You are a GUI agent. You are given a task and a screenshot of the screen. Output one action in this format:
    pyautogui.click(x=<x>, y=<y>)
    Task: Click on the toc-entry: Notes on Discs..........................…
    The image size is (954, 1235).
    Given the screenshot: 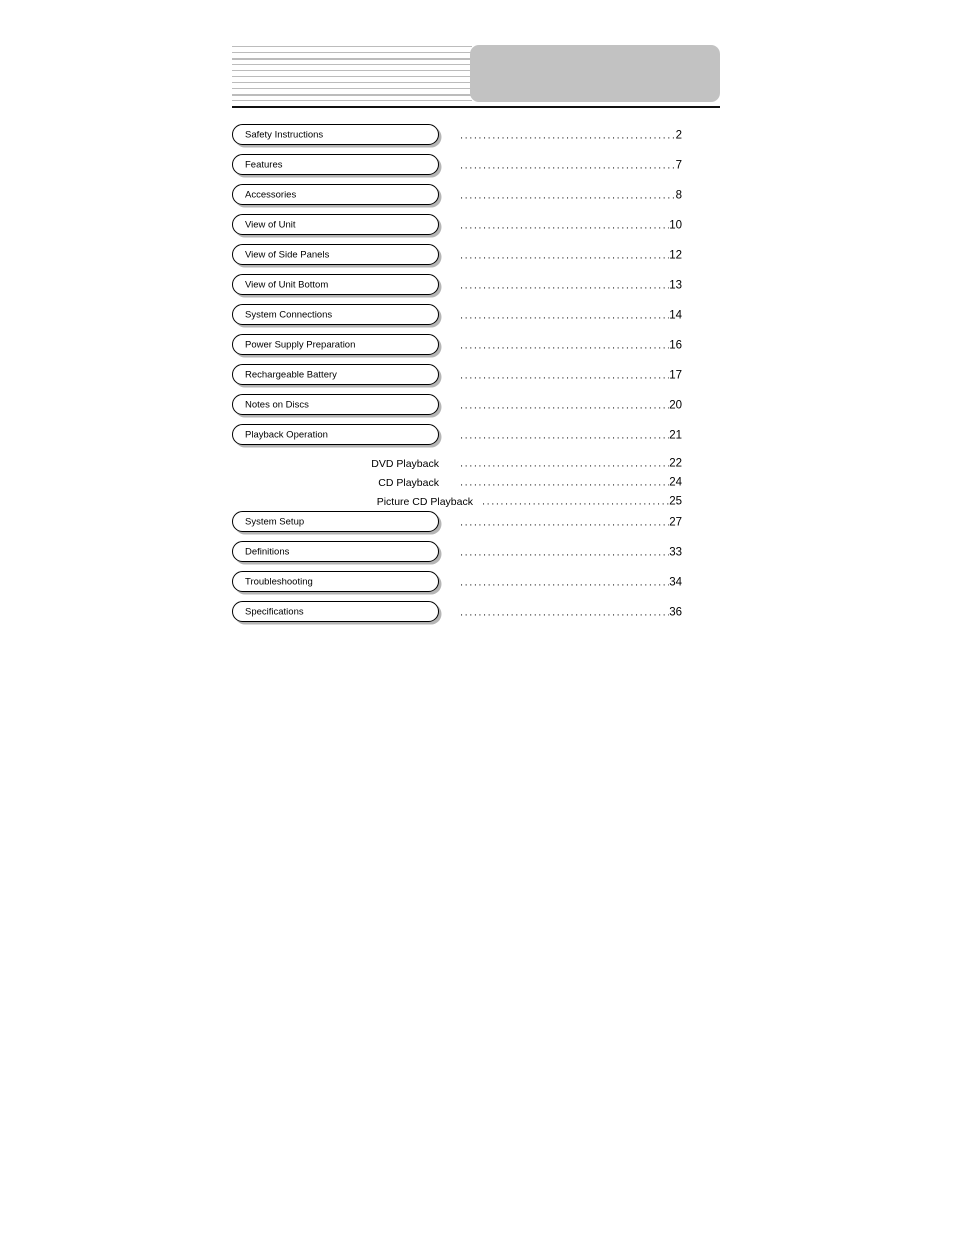 What is the action you would take?
    pyautogui.click(x=477, y=405)
    